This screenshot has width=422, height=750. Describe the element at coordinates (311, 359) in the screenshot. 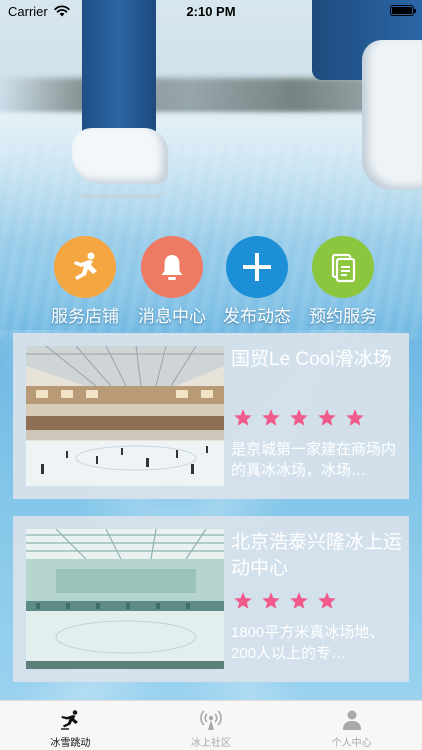

I see `venue-title: 国贸Le Cool滑冰场` at that location.